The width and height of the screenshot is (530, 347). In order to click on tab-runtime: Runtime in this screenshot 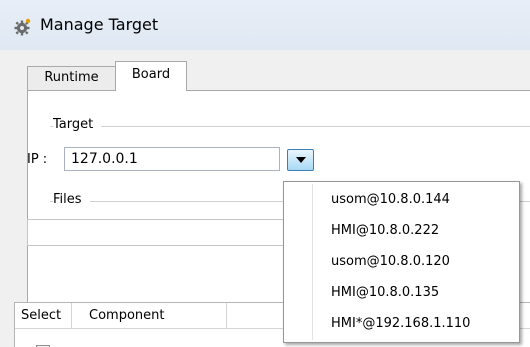, I will do `click(71, 78)`.